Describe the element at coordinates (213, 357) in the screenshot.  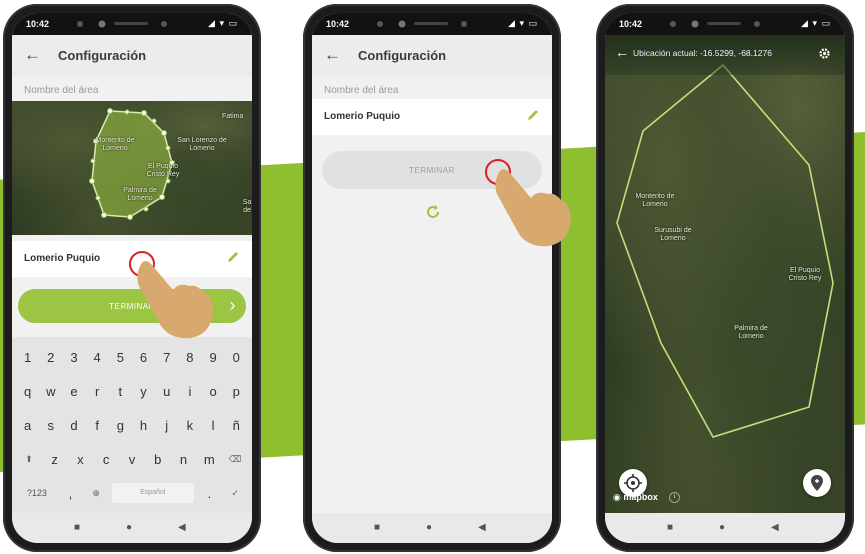
I see `key: 9` at that location.